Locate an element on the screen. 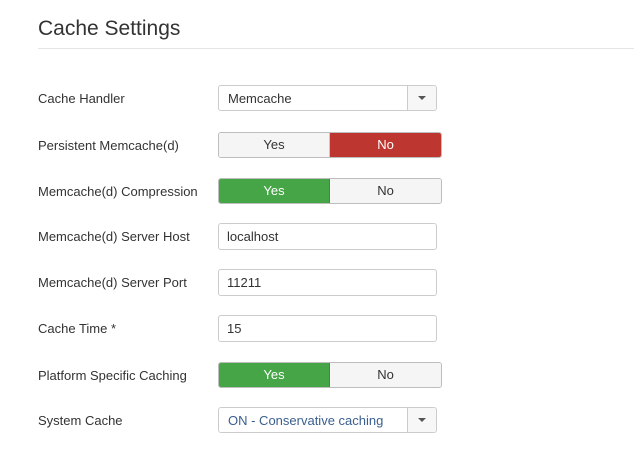  server-host-label: Memcache(d) Server Host is located at coordinates (114, 236).